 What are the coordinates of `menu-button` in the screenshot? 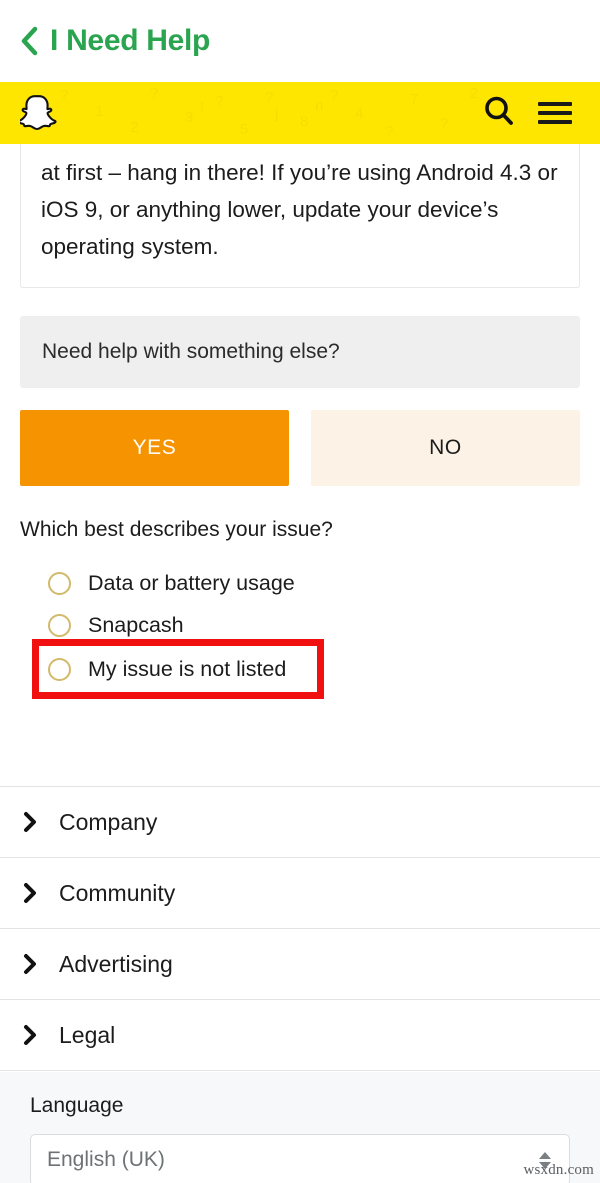 It's located at (555, 113).